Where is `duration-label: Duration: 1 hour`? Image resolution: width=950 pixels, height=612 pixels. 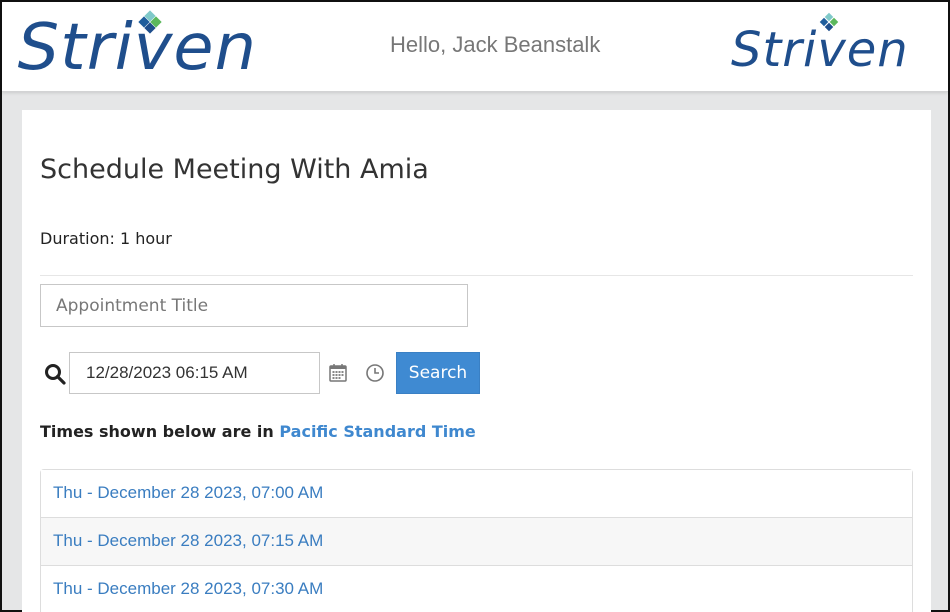 duration-label: Duration: 1 hour is located at coordinates (106, 238).